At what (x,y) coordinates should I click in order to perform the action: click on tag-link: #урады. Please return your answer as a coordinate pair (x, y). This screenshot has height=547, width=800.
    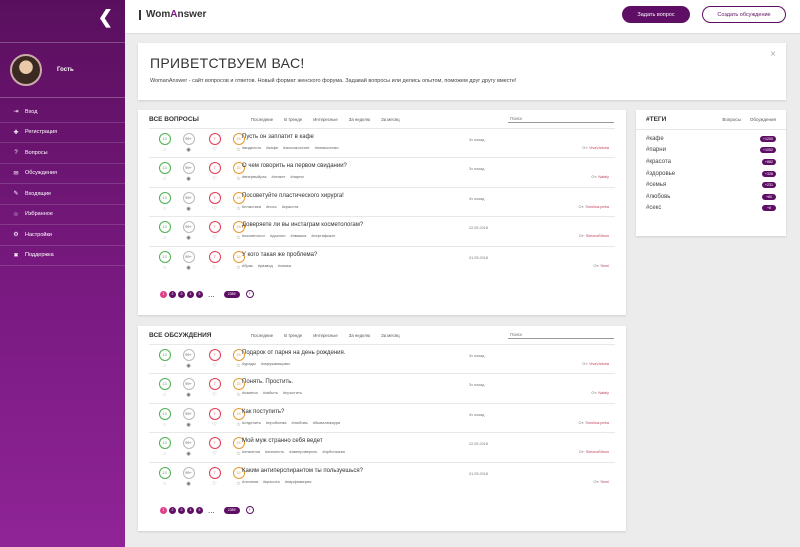
    Looking at the image, I should click on (249, 363).